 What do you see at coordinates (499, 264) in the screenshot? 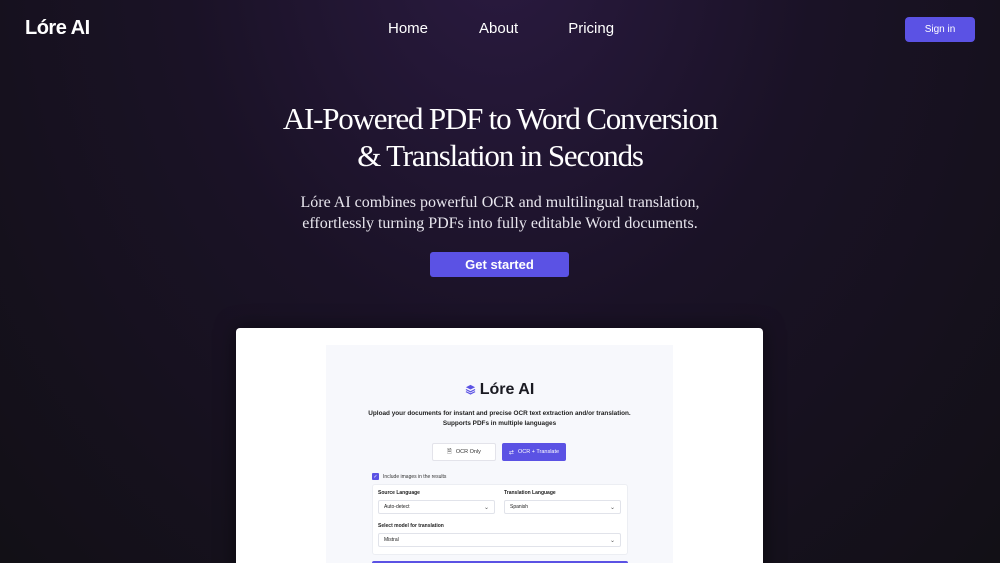
I see `get-started-button: Get started` at bounding box center [499, 264].